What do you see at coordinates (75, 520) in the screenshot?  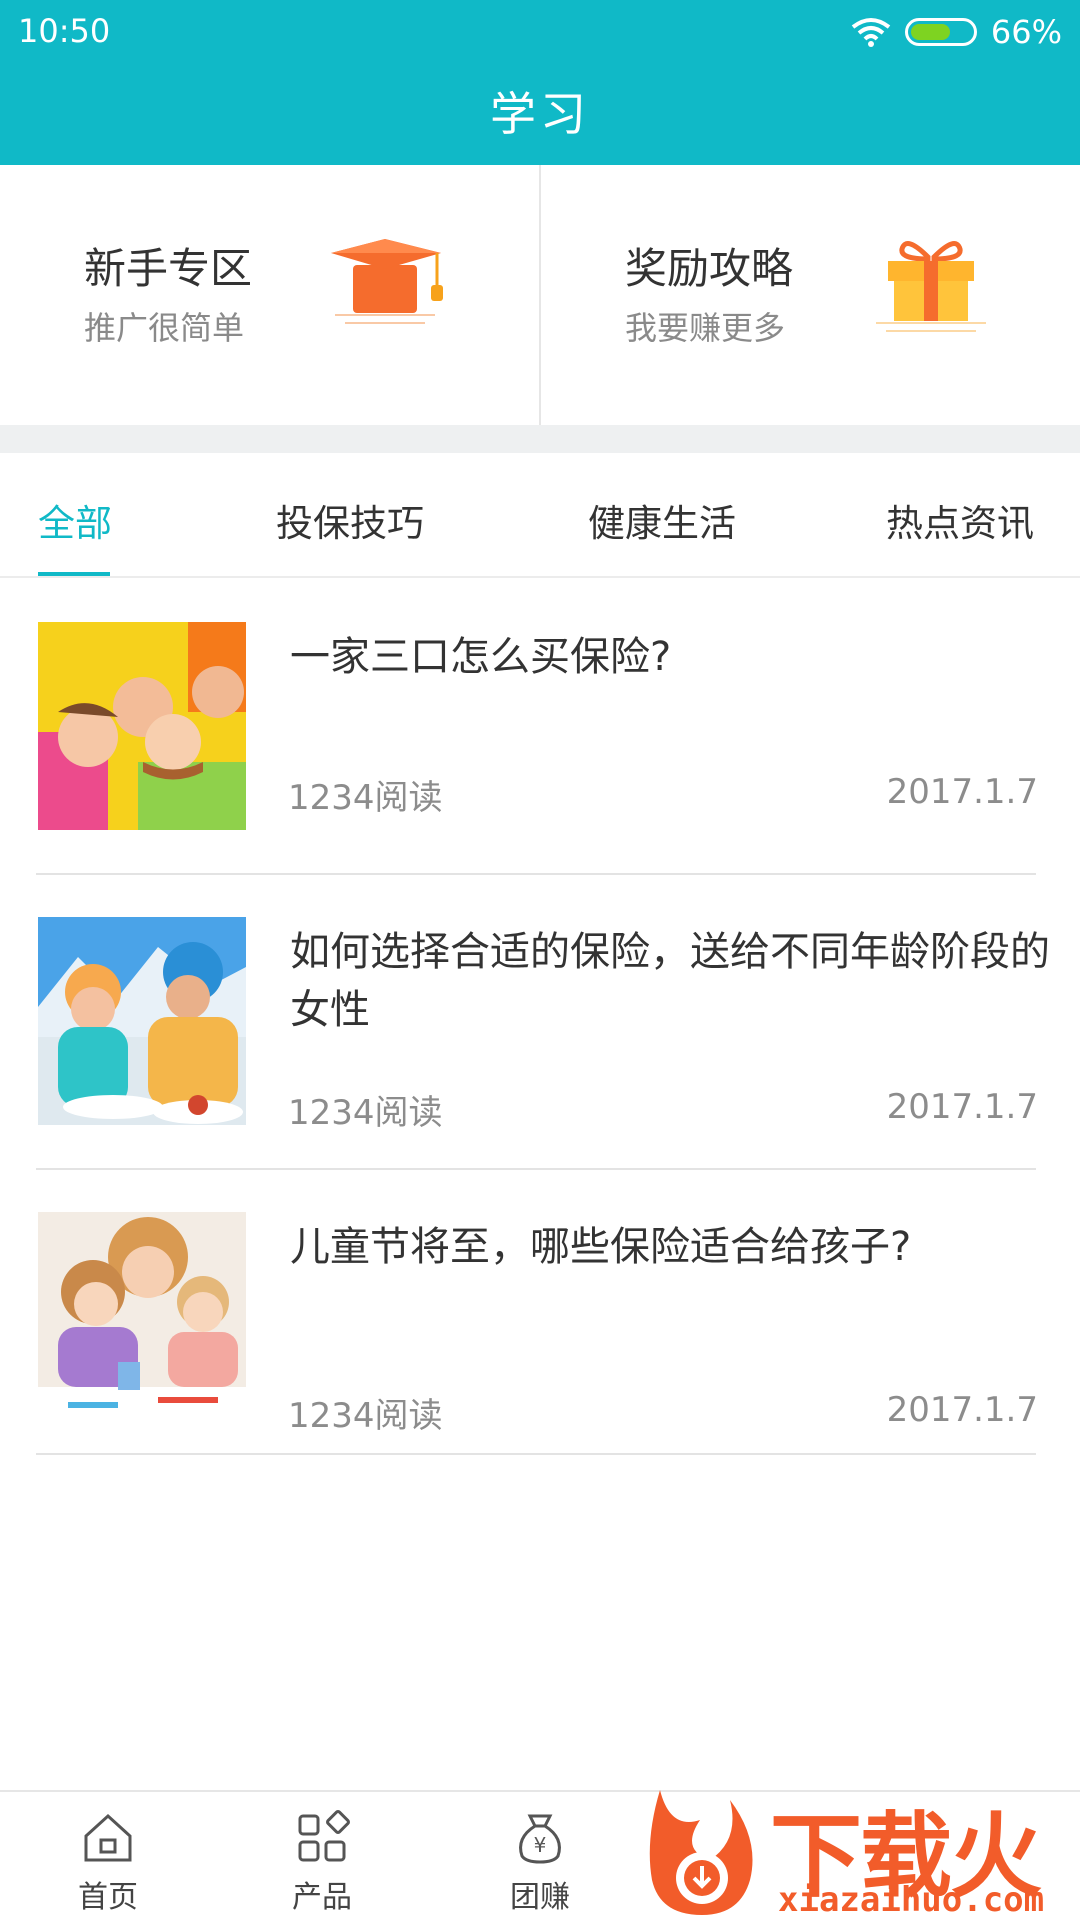 I see `tab-all: 全部` at bounding box center [75, 520].